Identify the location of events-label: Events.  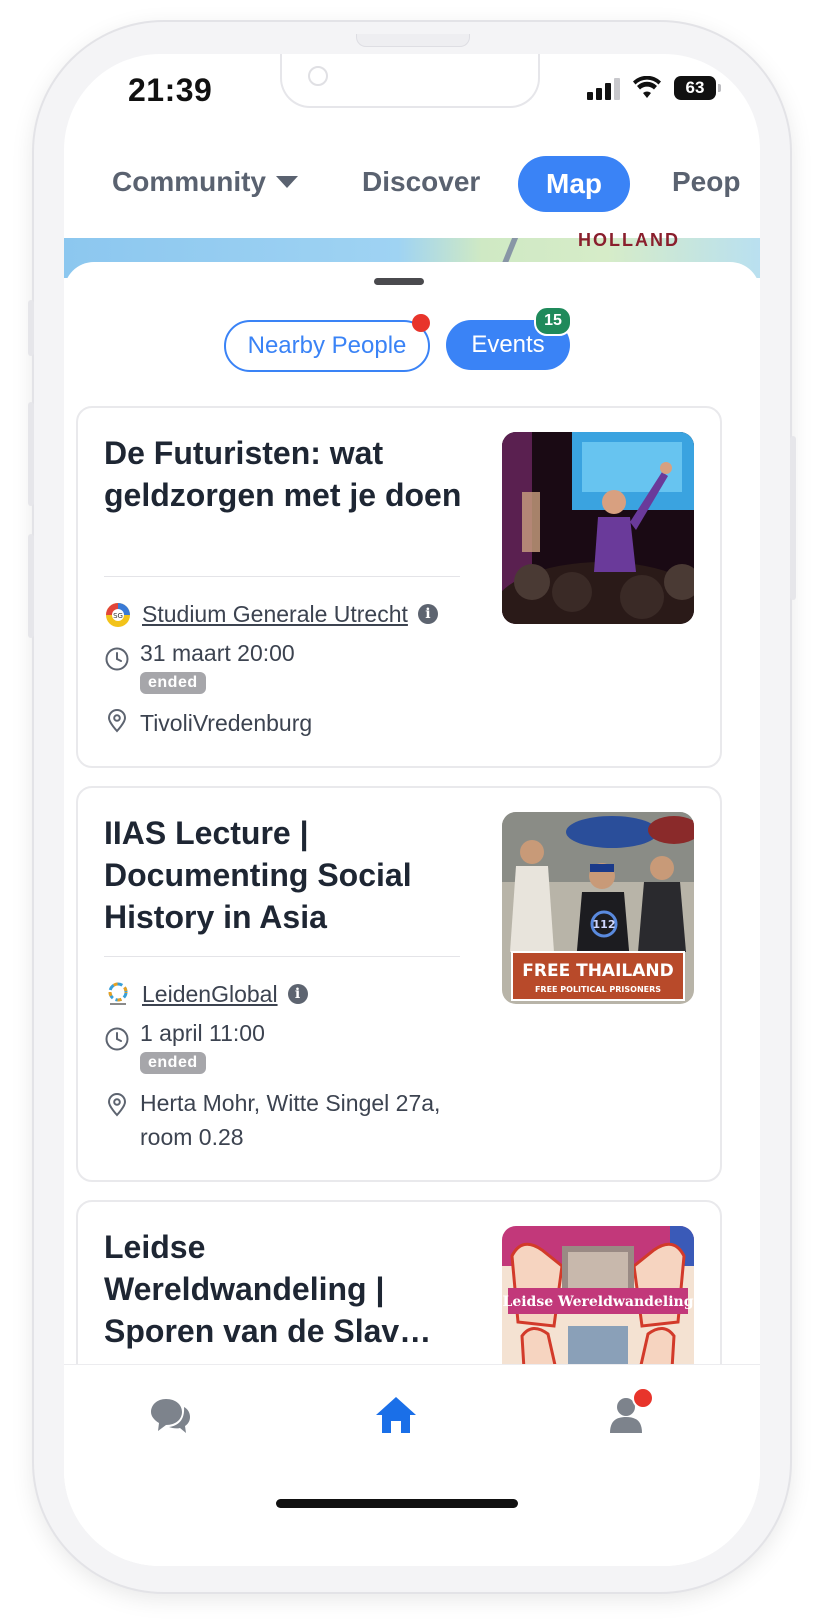
(508, 344).